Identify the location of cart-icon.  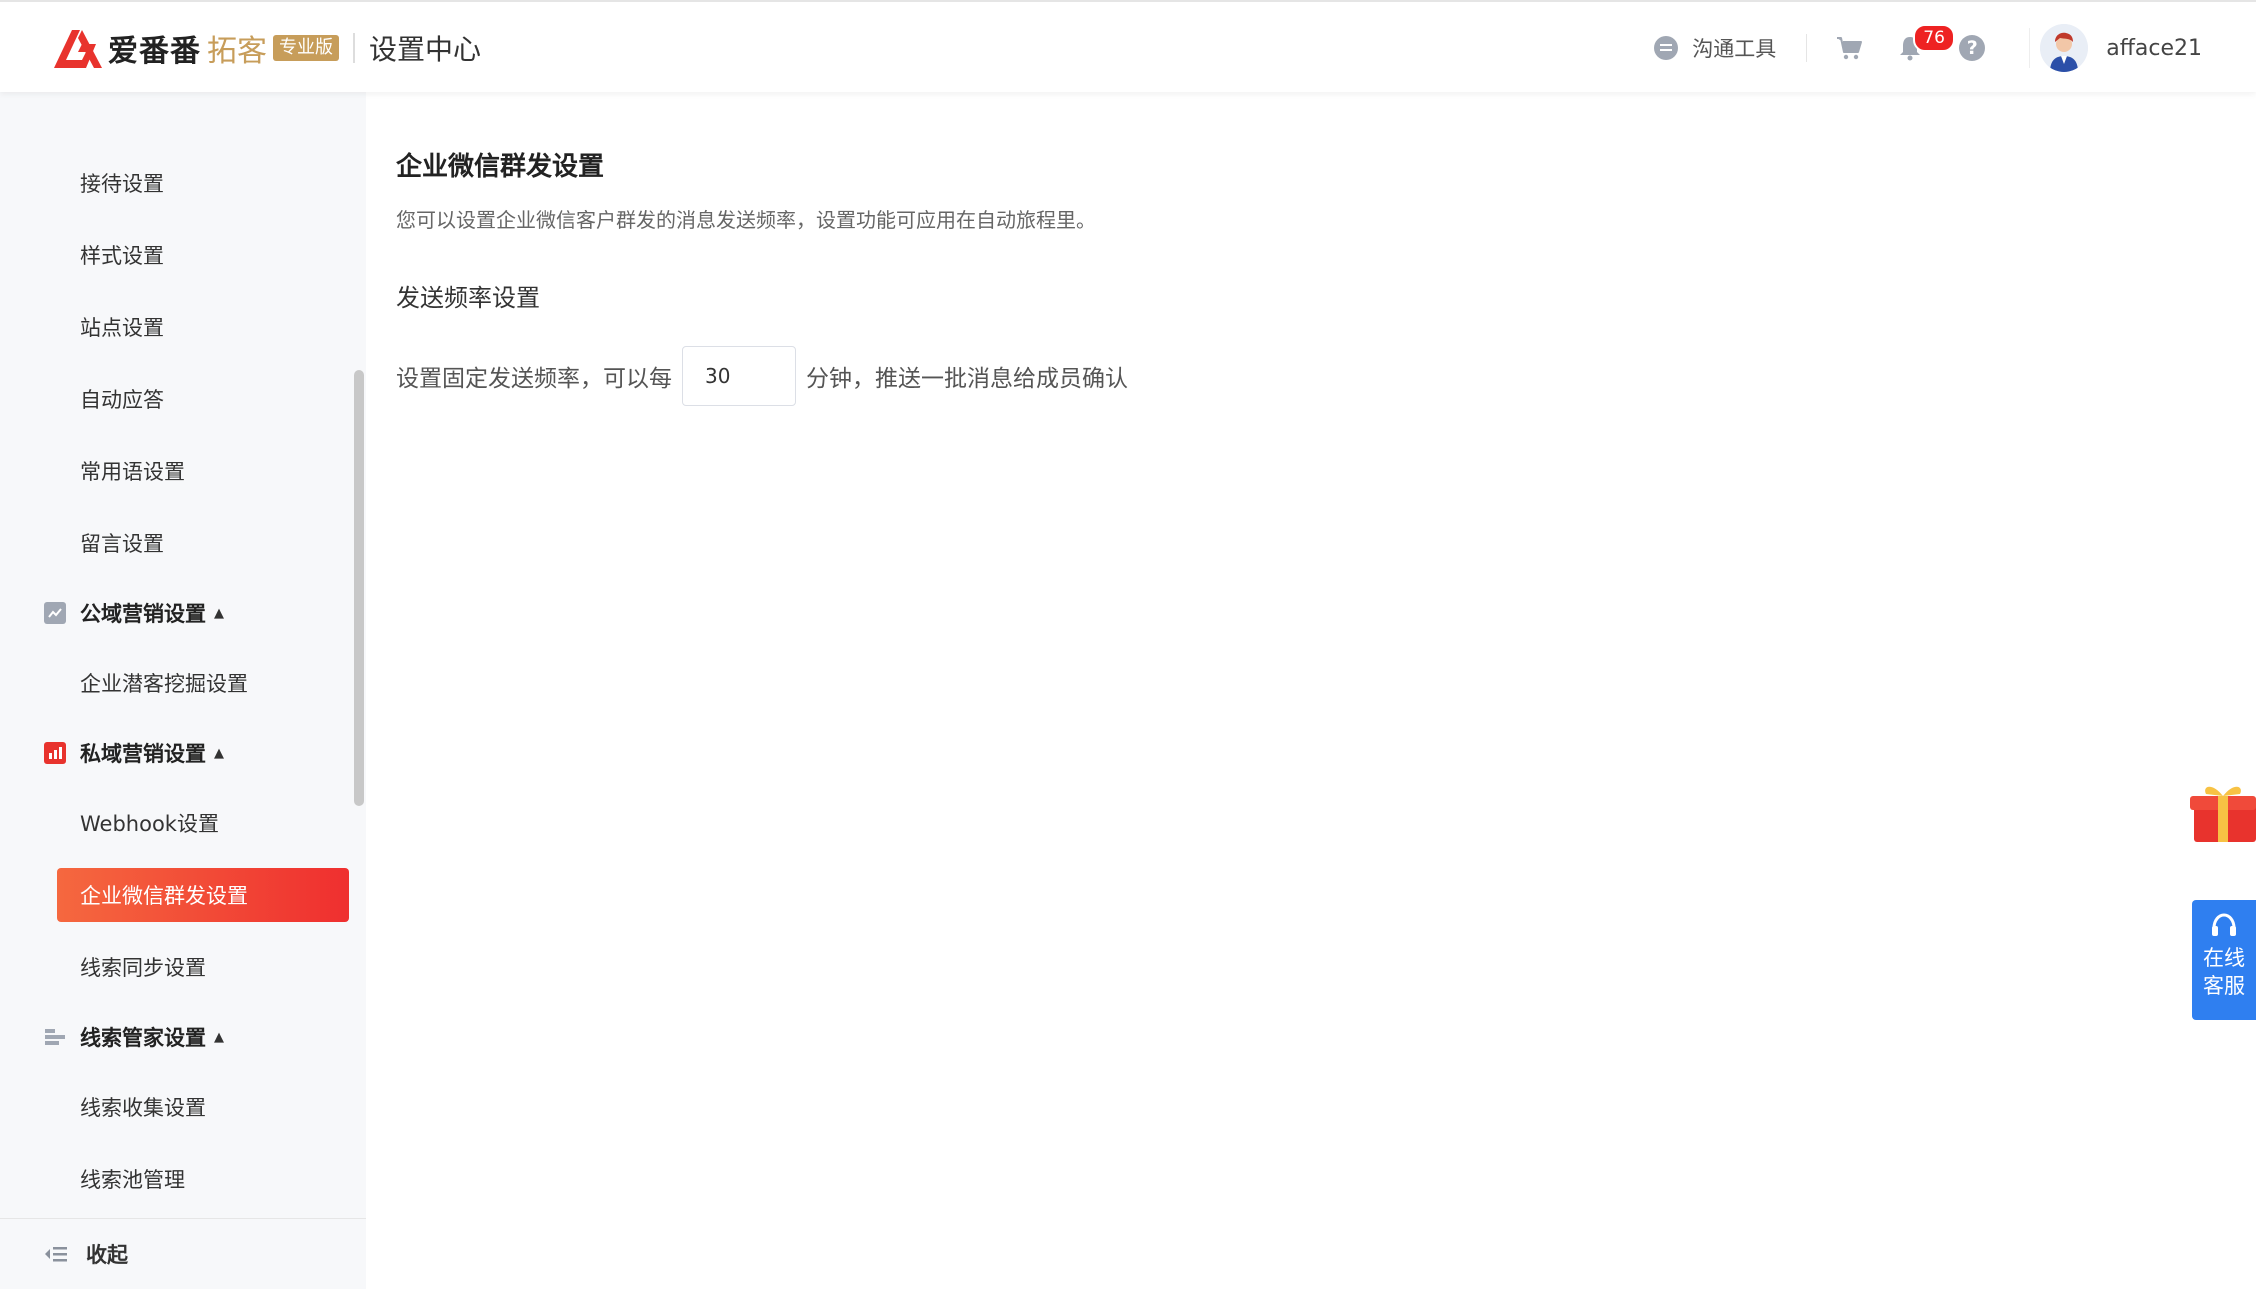
(1849, 48).